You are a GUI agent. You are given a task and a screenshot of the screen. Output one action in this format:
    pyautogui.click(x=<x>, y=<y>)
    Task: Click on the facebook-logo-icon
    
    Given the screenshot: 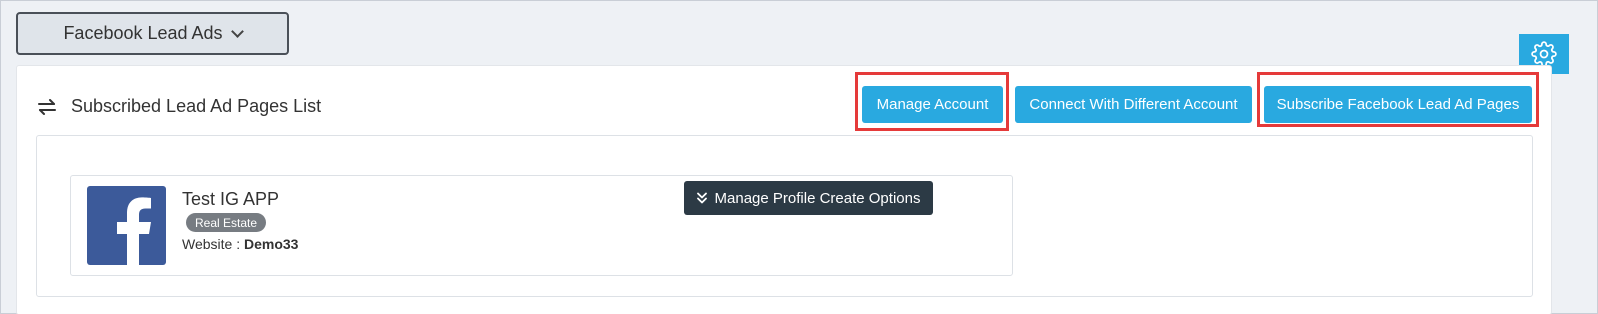 What is the action you would take?
    pyautogui.click(x=126, y=225)
    